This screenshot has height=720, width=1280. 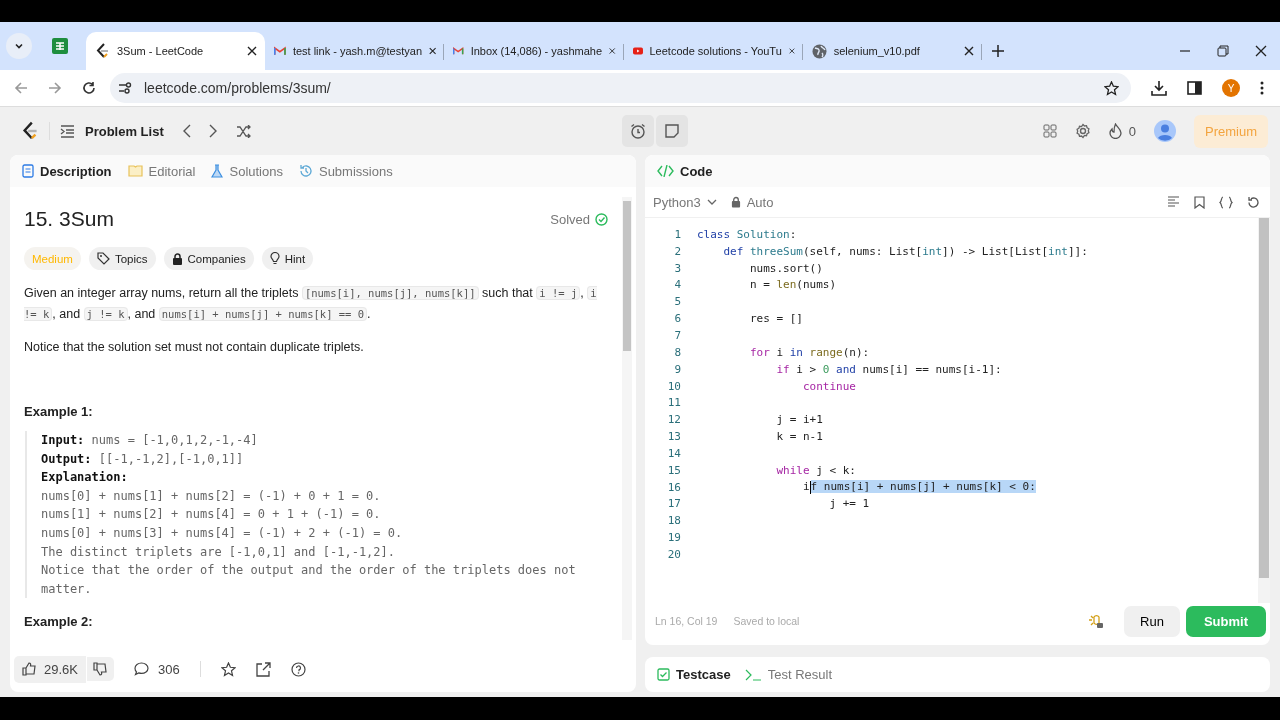 I want to click on browser-tab: selenium_v10.pdf, so click(x=892, y=51).